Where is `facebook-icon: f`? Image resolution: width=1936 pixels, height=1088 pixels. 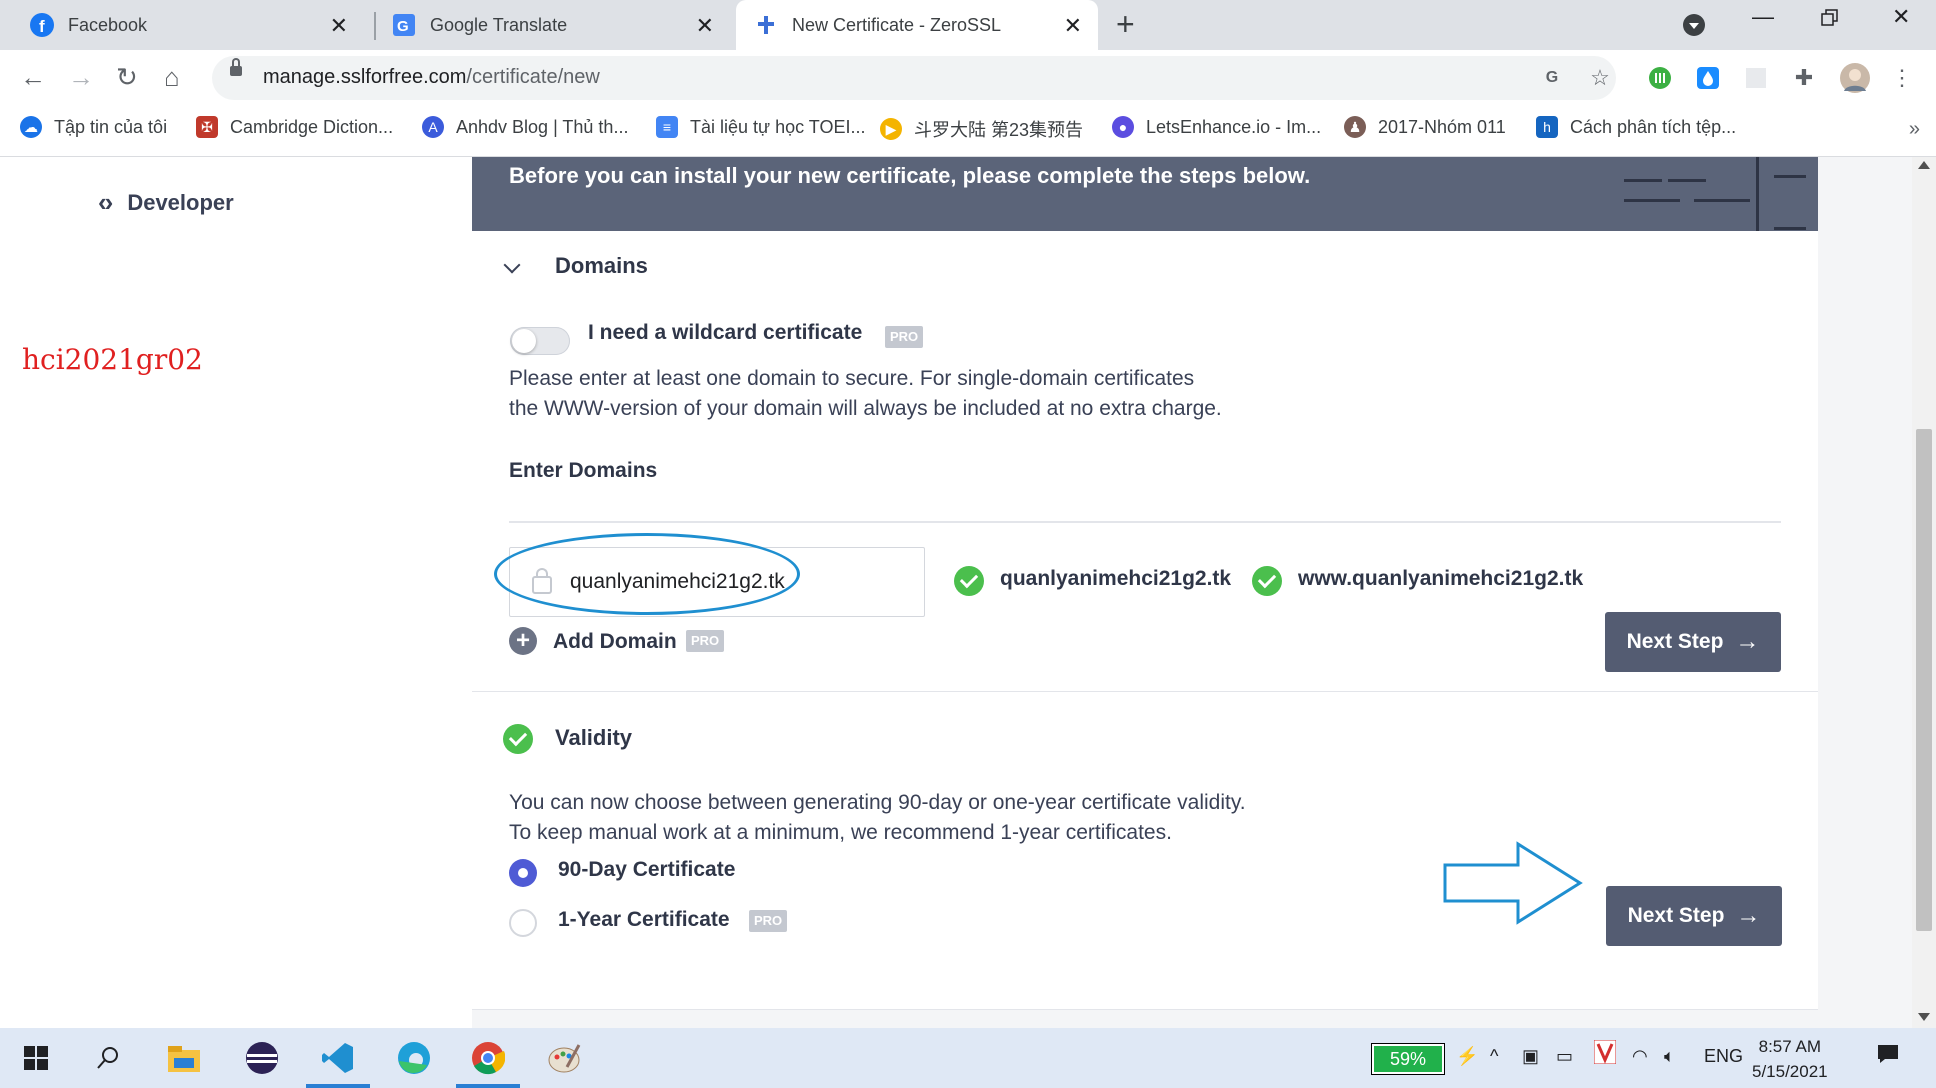 facebook-icon: f is located at coordinates (42, 25).